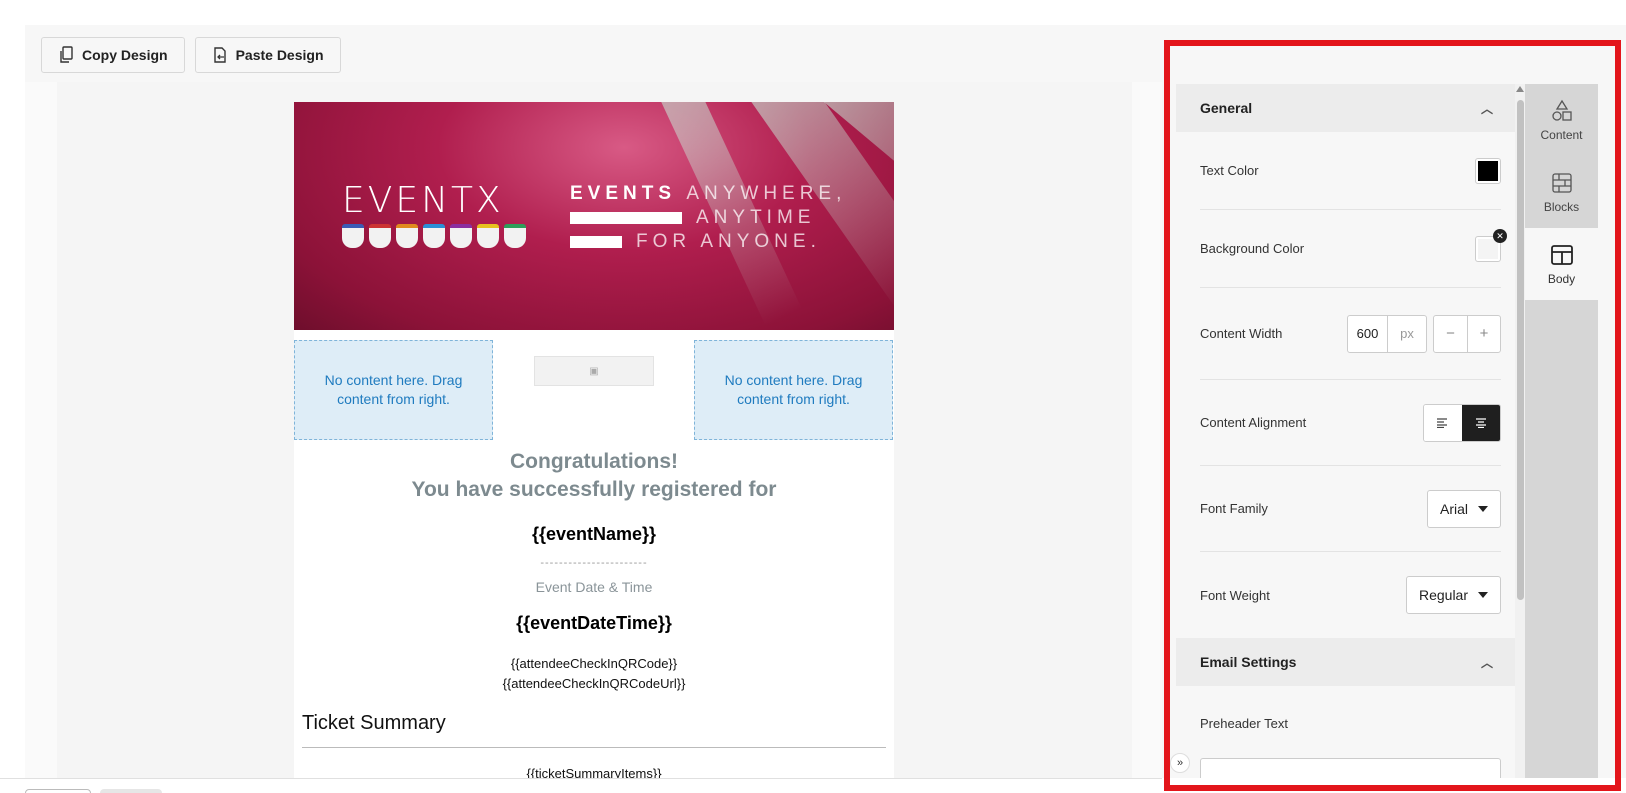 The image size is (1626, 793). Describe the element at coordinates (1235, 595) in the screenshot. I see `font-weight-label: Font Weight` at that location.